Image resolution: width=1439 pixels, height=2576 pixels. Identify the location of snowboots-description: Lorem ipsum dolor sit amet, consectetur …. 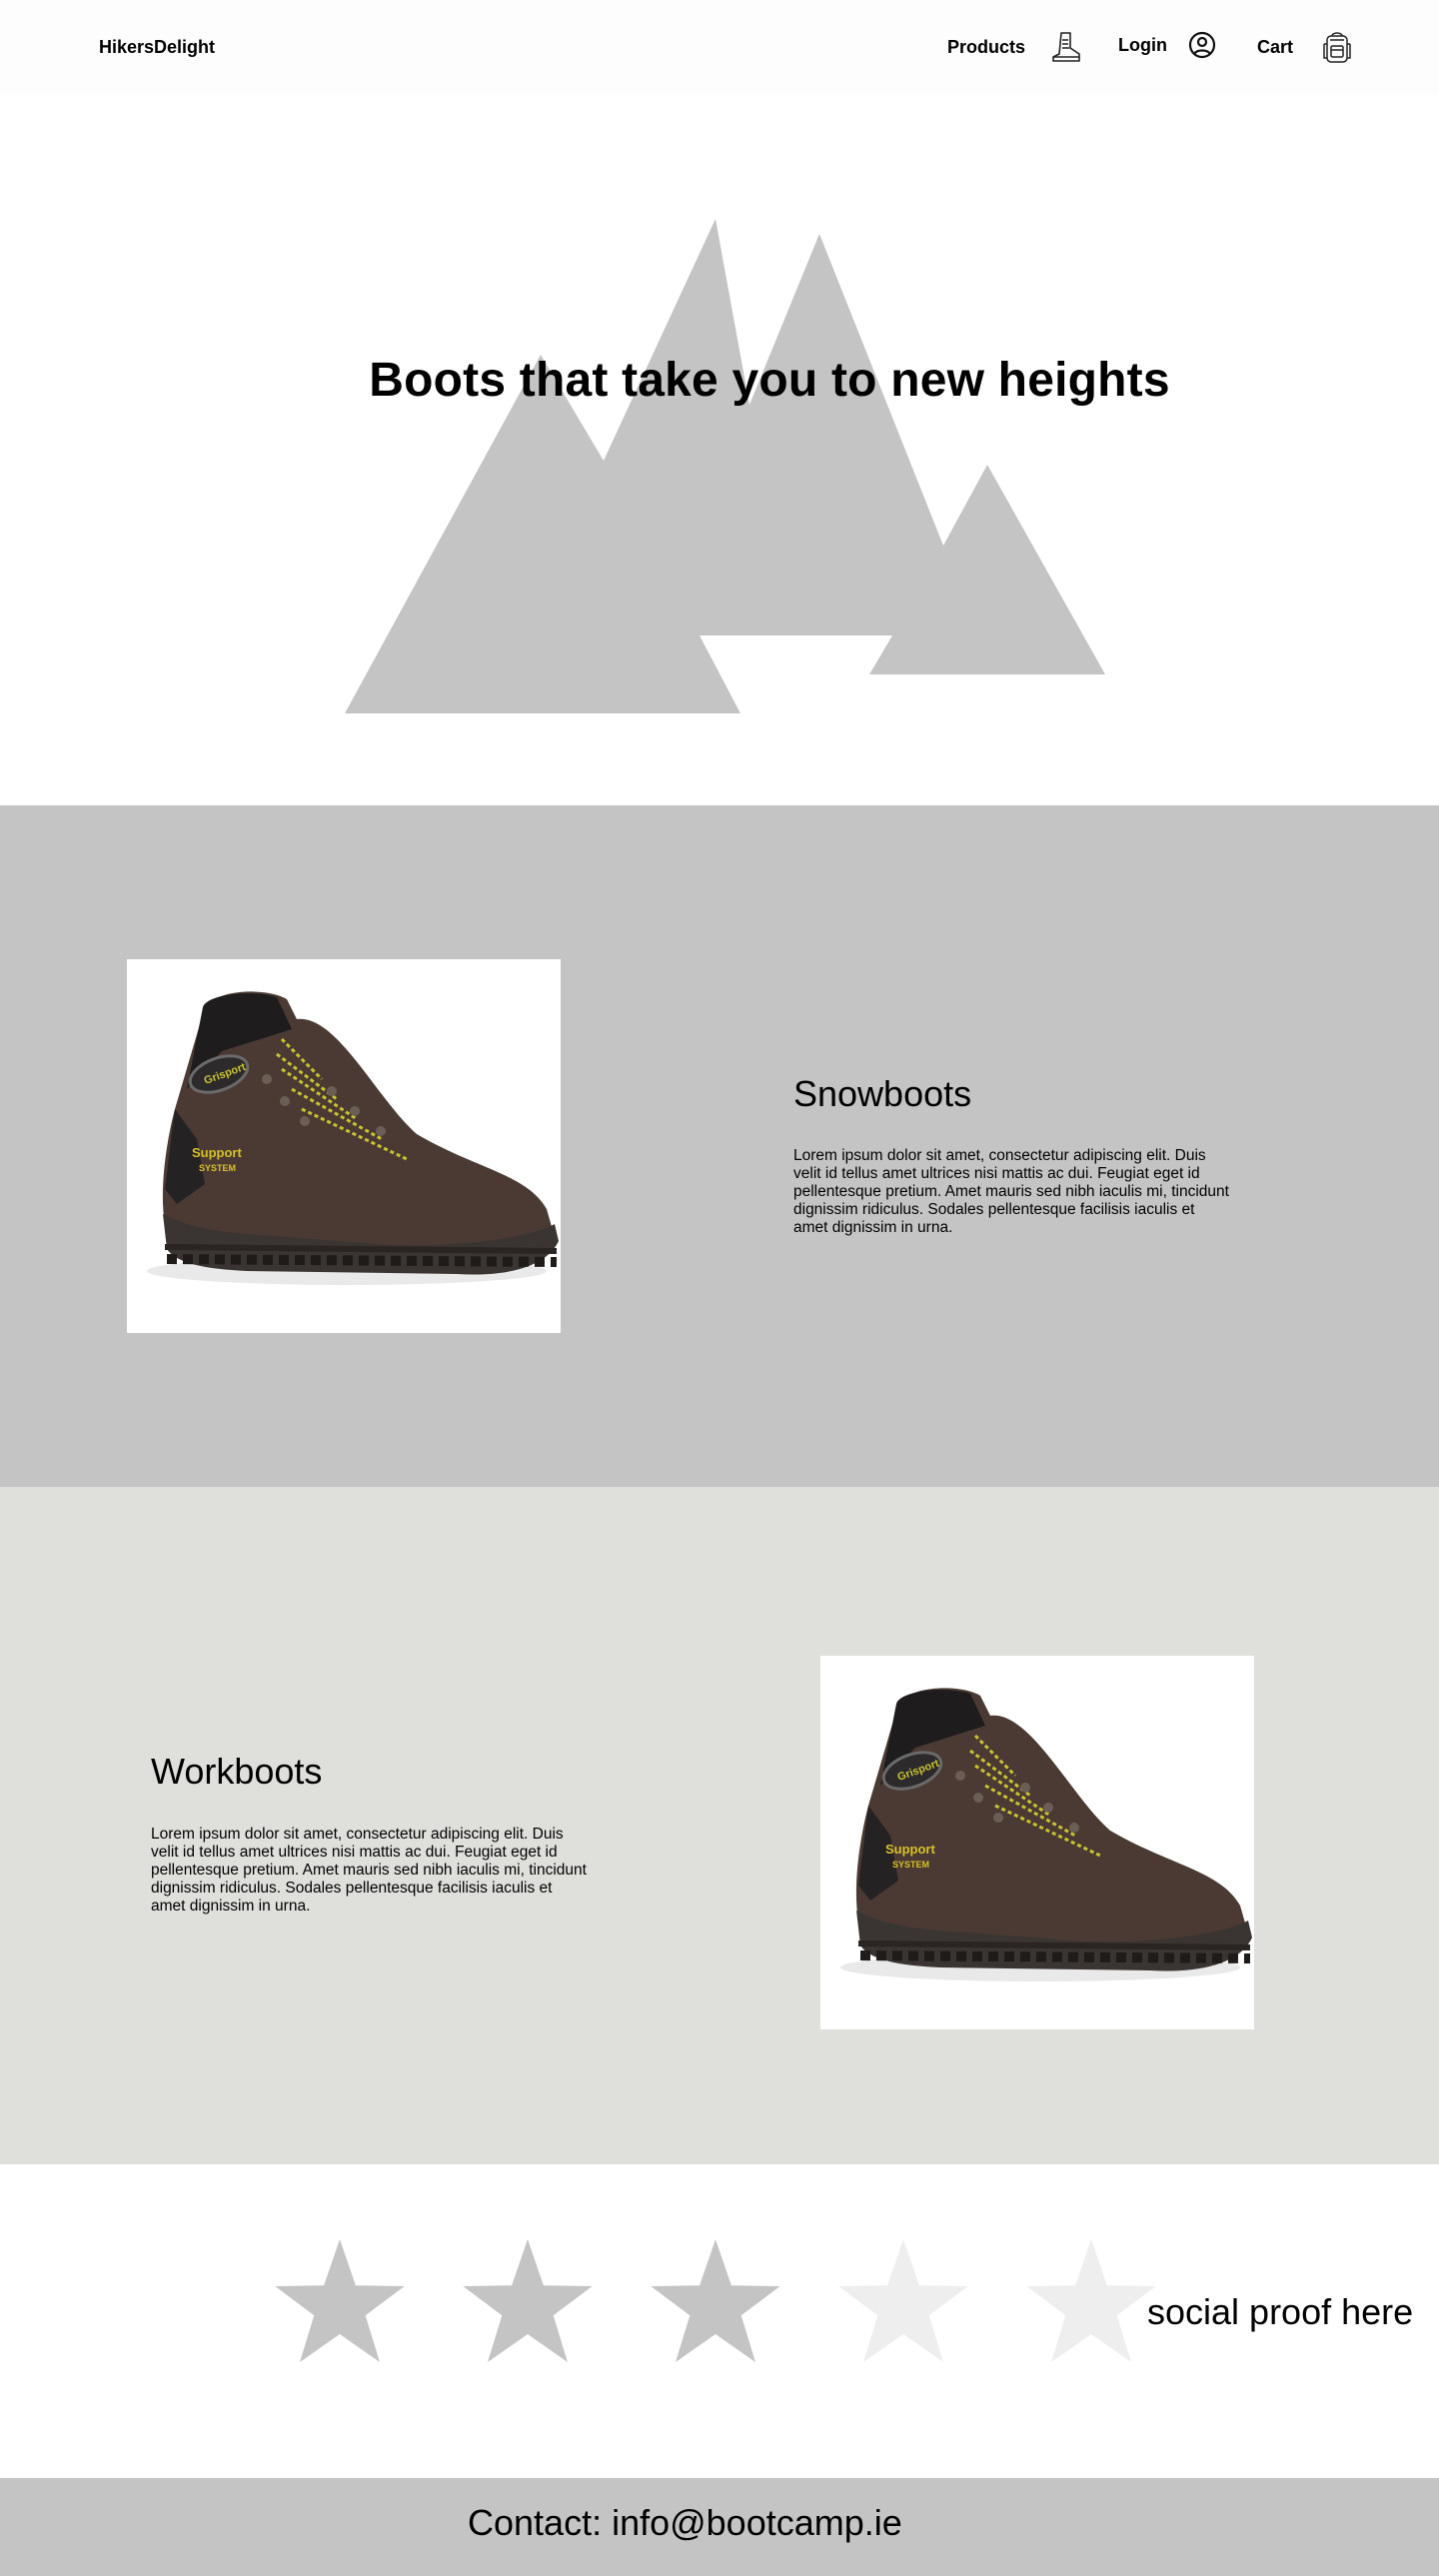
(1011, 1191).